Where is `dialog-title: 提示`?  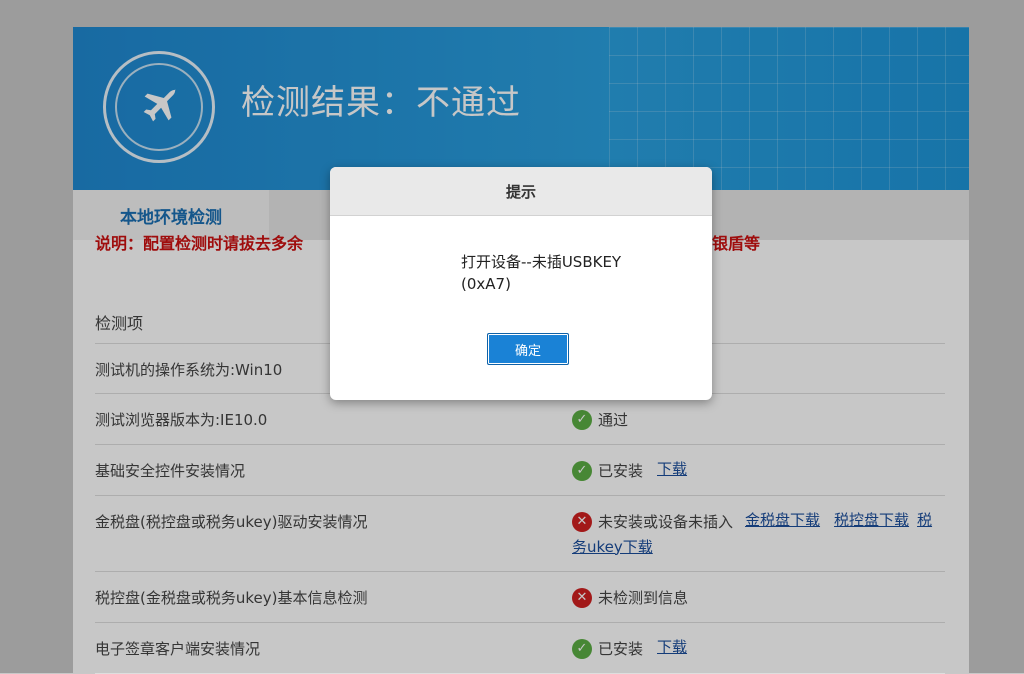
dialog-title: 提示 is located at coordinates (521, 191).